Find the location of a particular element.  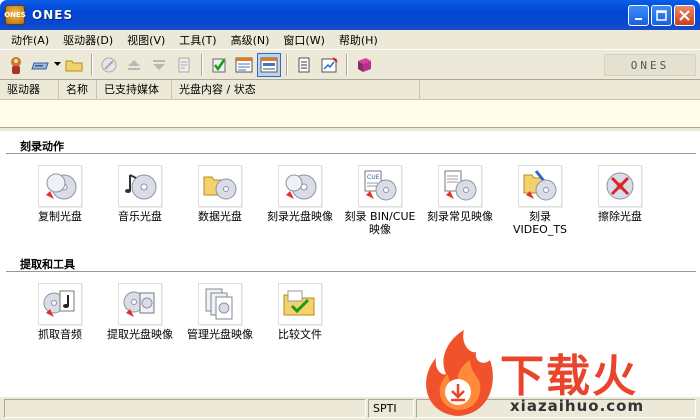

music-disc-icon is located at coordinates (140, 186).